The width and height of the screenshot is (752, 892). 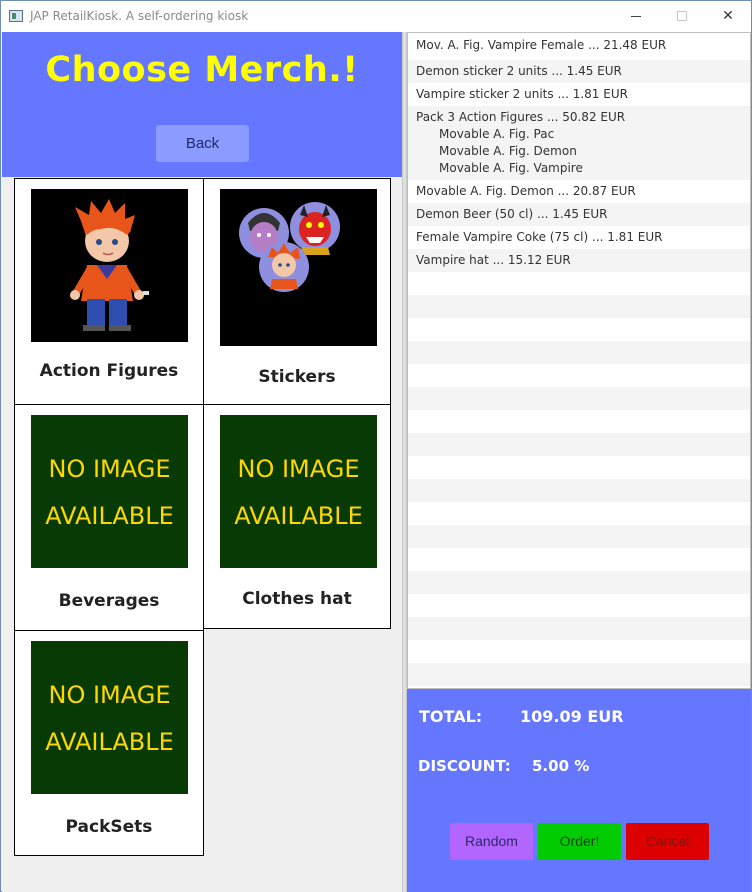 I want to click on close-icon: ✕, so click(x=728, y=16).